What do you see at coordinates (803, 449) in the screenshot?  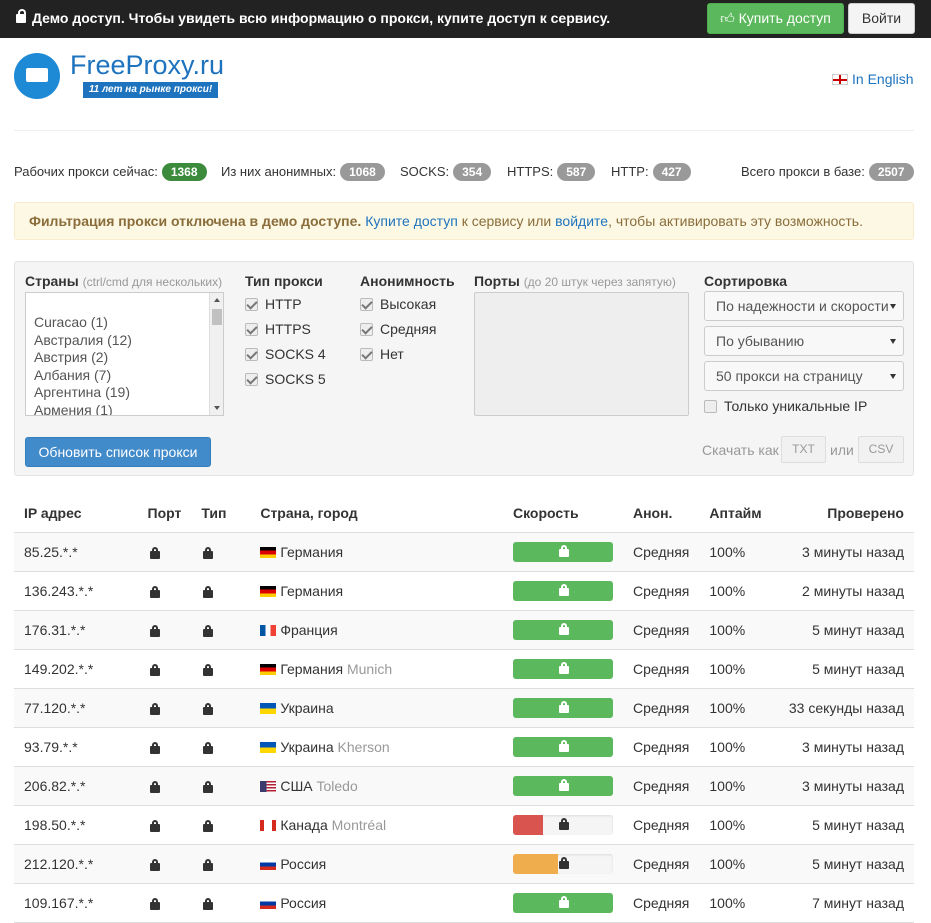 I see `download-txt-button: TXT` at bounding box center [803, 449].